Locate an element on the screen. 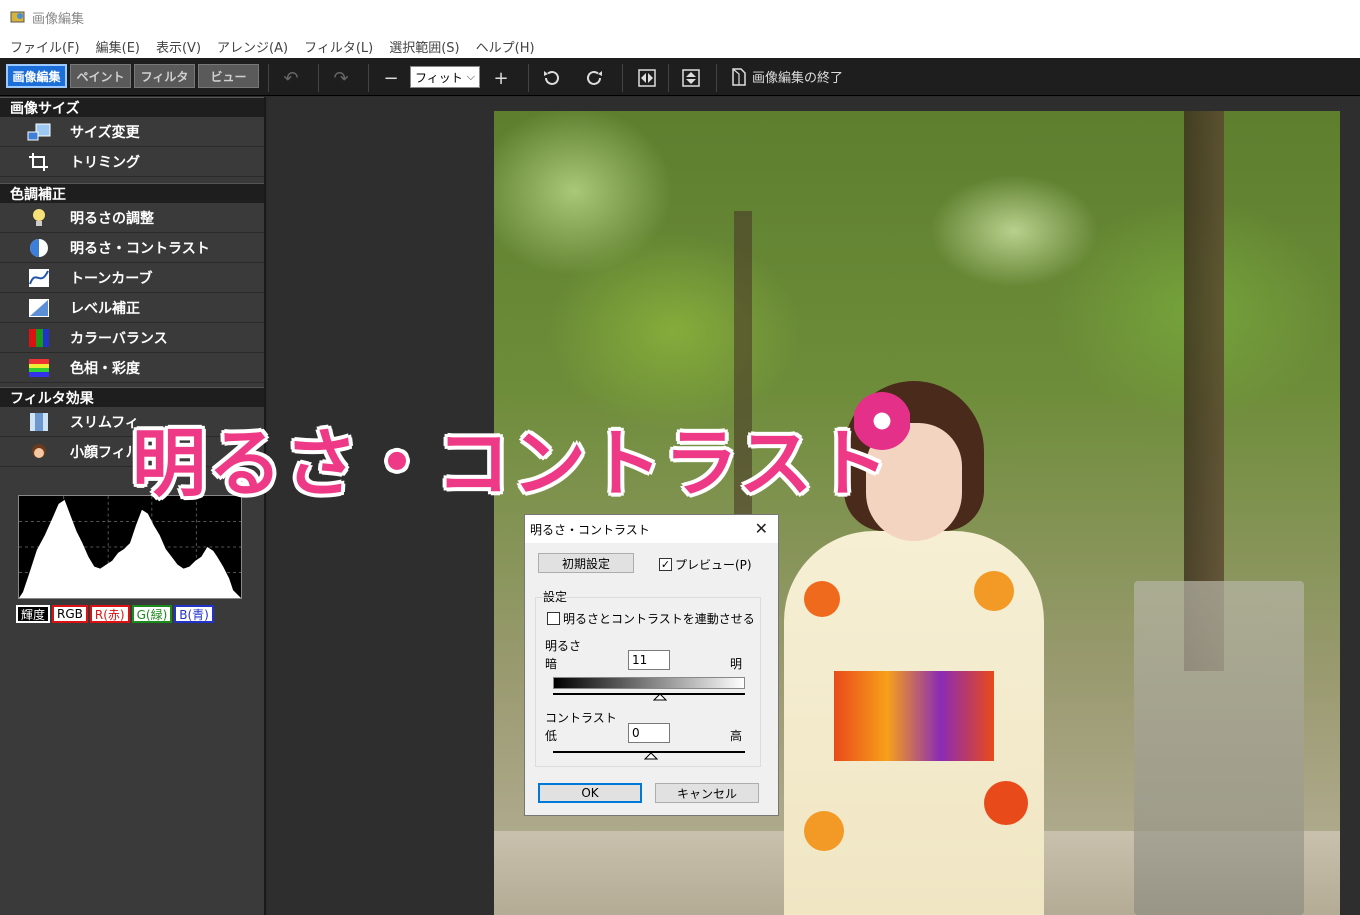 The width and height of the screenshot is (1360, 915). histogram-channel-buttons: 輝度 RGB R(赤) G(緑) B(青) is located at coordinates (116, 614).